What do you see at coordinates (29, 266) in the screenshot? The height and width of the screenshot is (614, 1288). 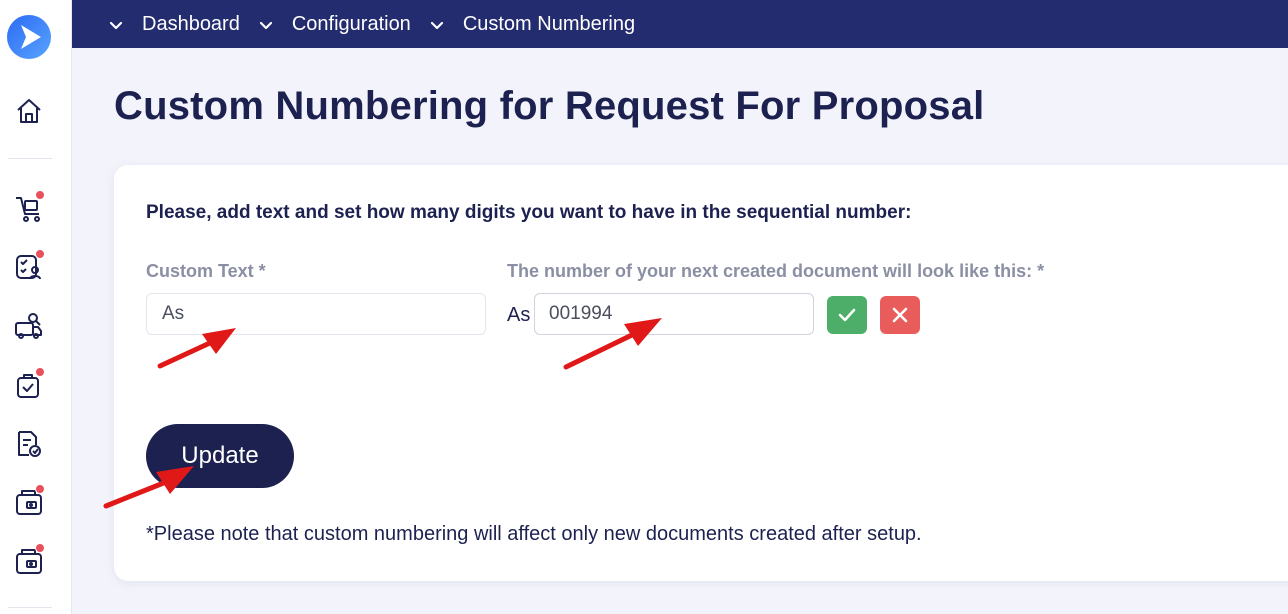 I see `requisition-icon` at bounding box center [29, 266].